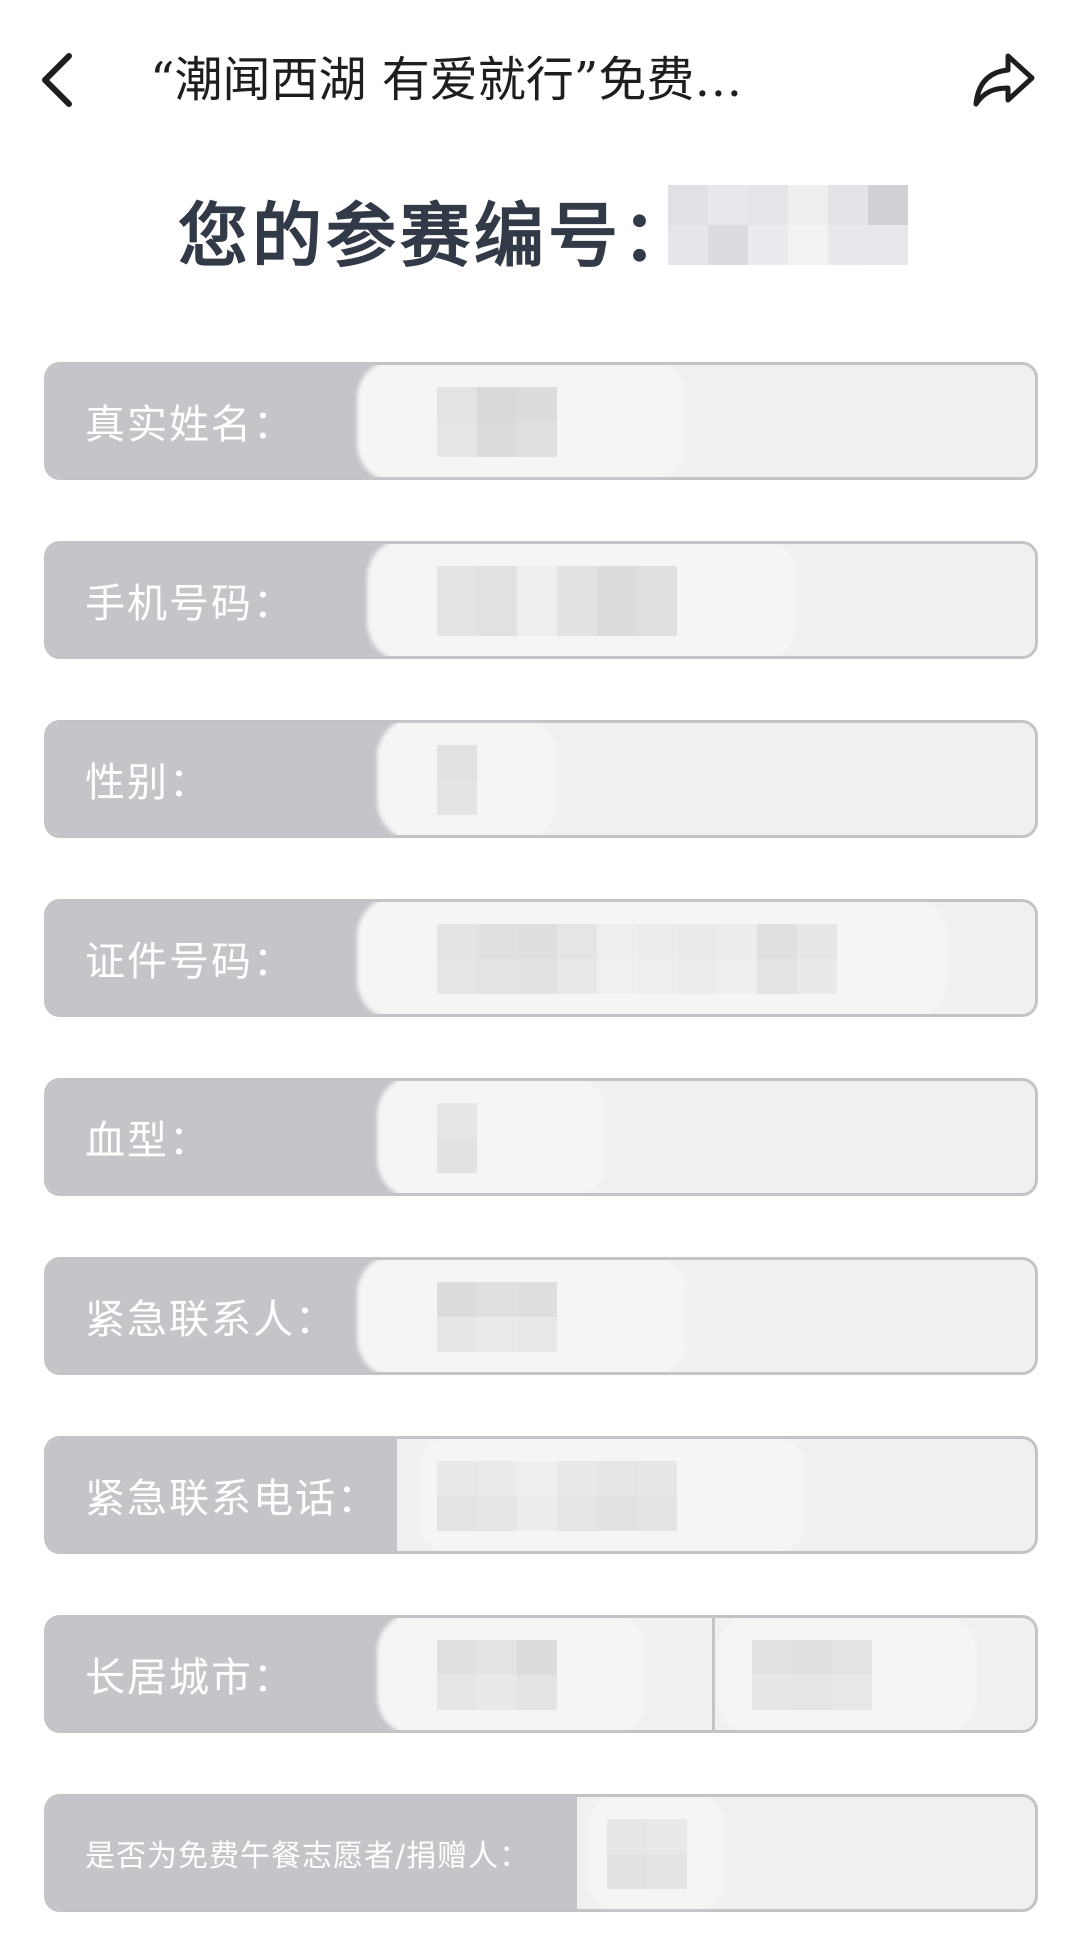  I want to click on emergency-contact-row: 紧急联系人：, so click(541, 1316).